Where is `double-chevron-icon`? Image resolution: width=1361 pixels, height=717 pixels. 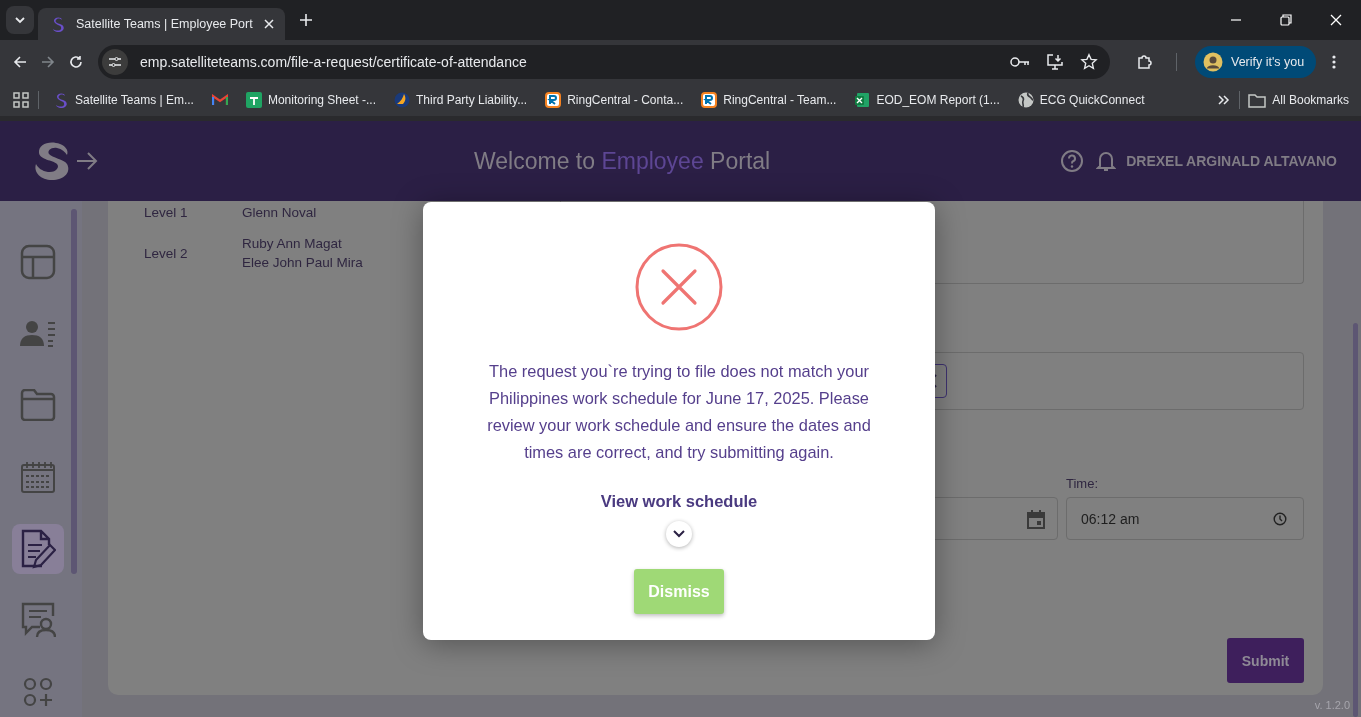 double-chevron-icon is located at coordinates (1224, 100).